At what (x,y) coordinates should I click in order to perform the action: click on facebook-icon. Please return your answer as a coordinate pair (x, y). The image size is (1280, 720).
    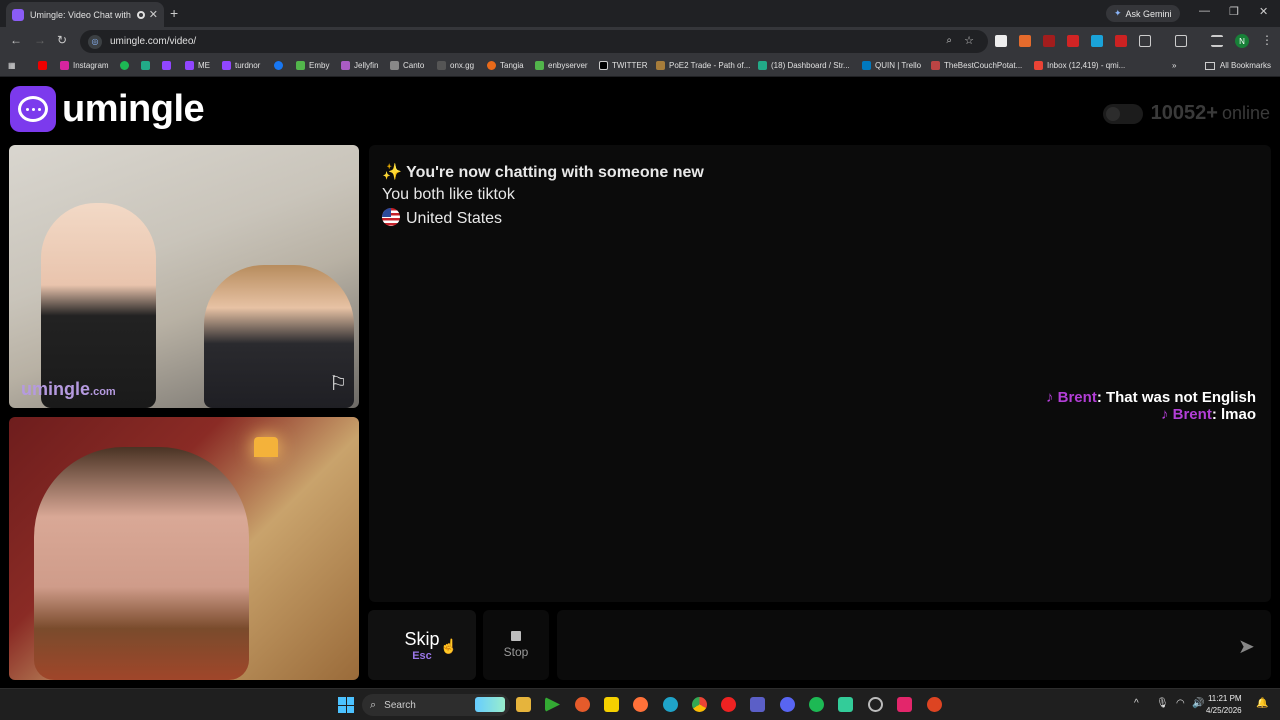
    Looking at the image, I should click on (278, 65).